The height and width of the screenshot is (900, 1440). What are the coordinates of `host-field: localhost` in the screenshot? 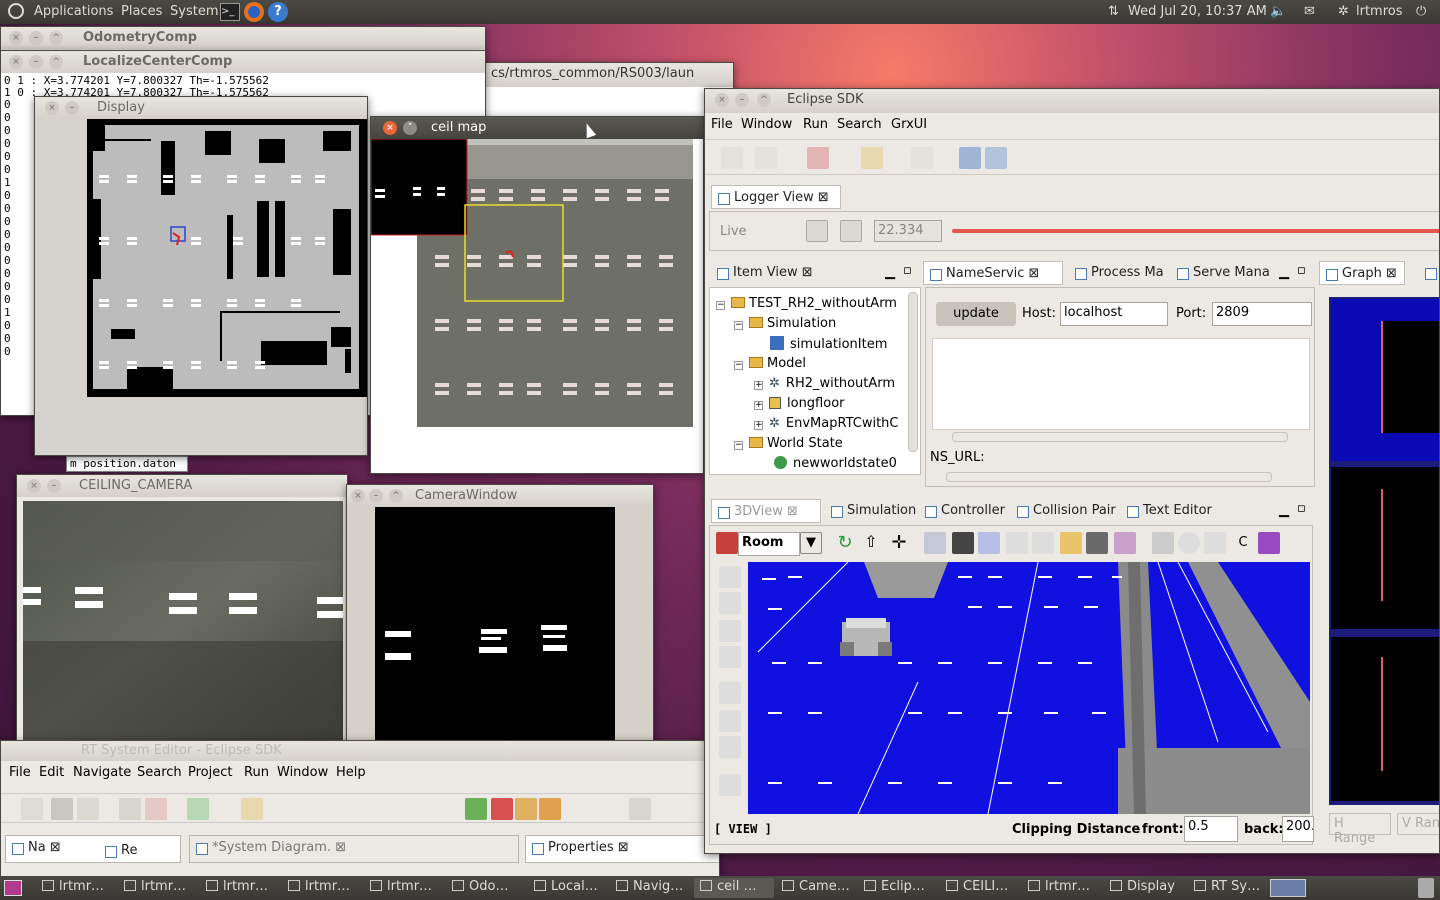 It's located at (1114, 314).